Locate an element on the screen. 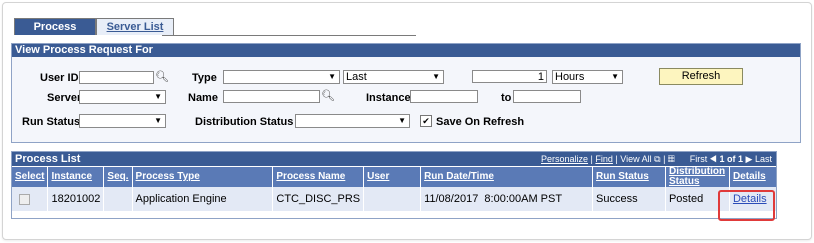 The height and width of the screenshot is (243, 814). column-header: User is located at coordinates (392, 177).